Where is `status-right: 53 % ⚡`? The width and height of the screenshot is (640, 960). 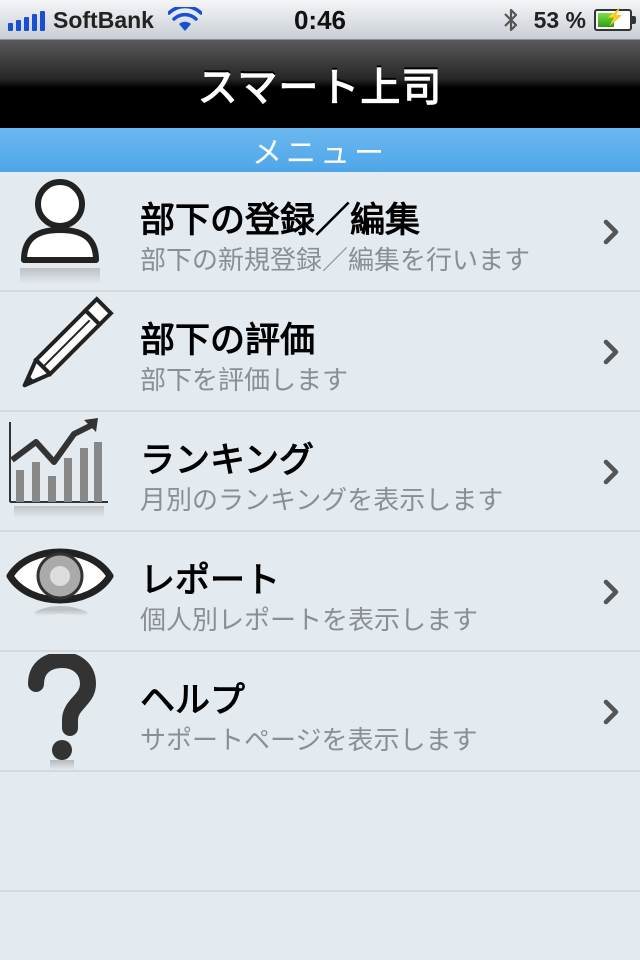
status-right: 53 % ⚡ is located at coordinates (569, 20).